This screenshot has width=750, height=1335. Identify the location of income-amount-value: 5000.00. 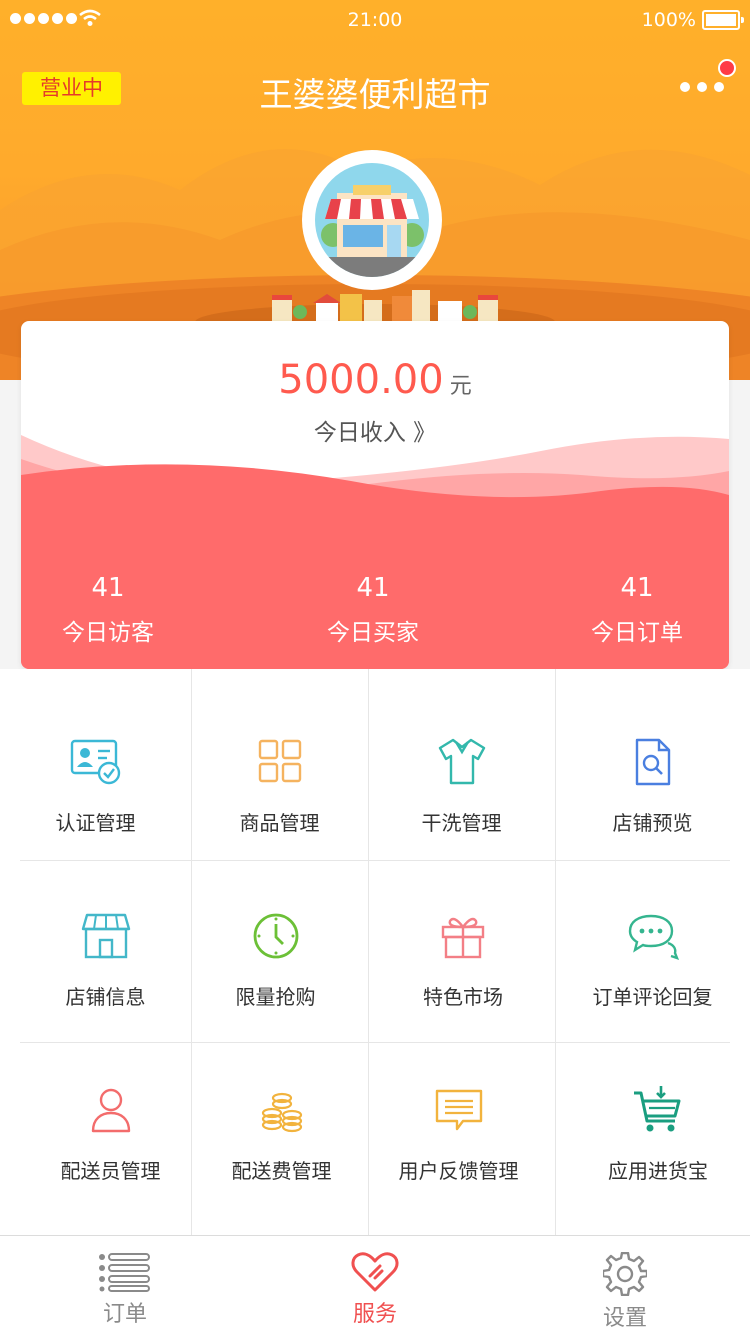
(361, 380).